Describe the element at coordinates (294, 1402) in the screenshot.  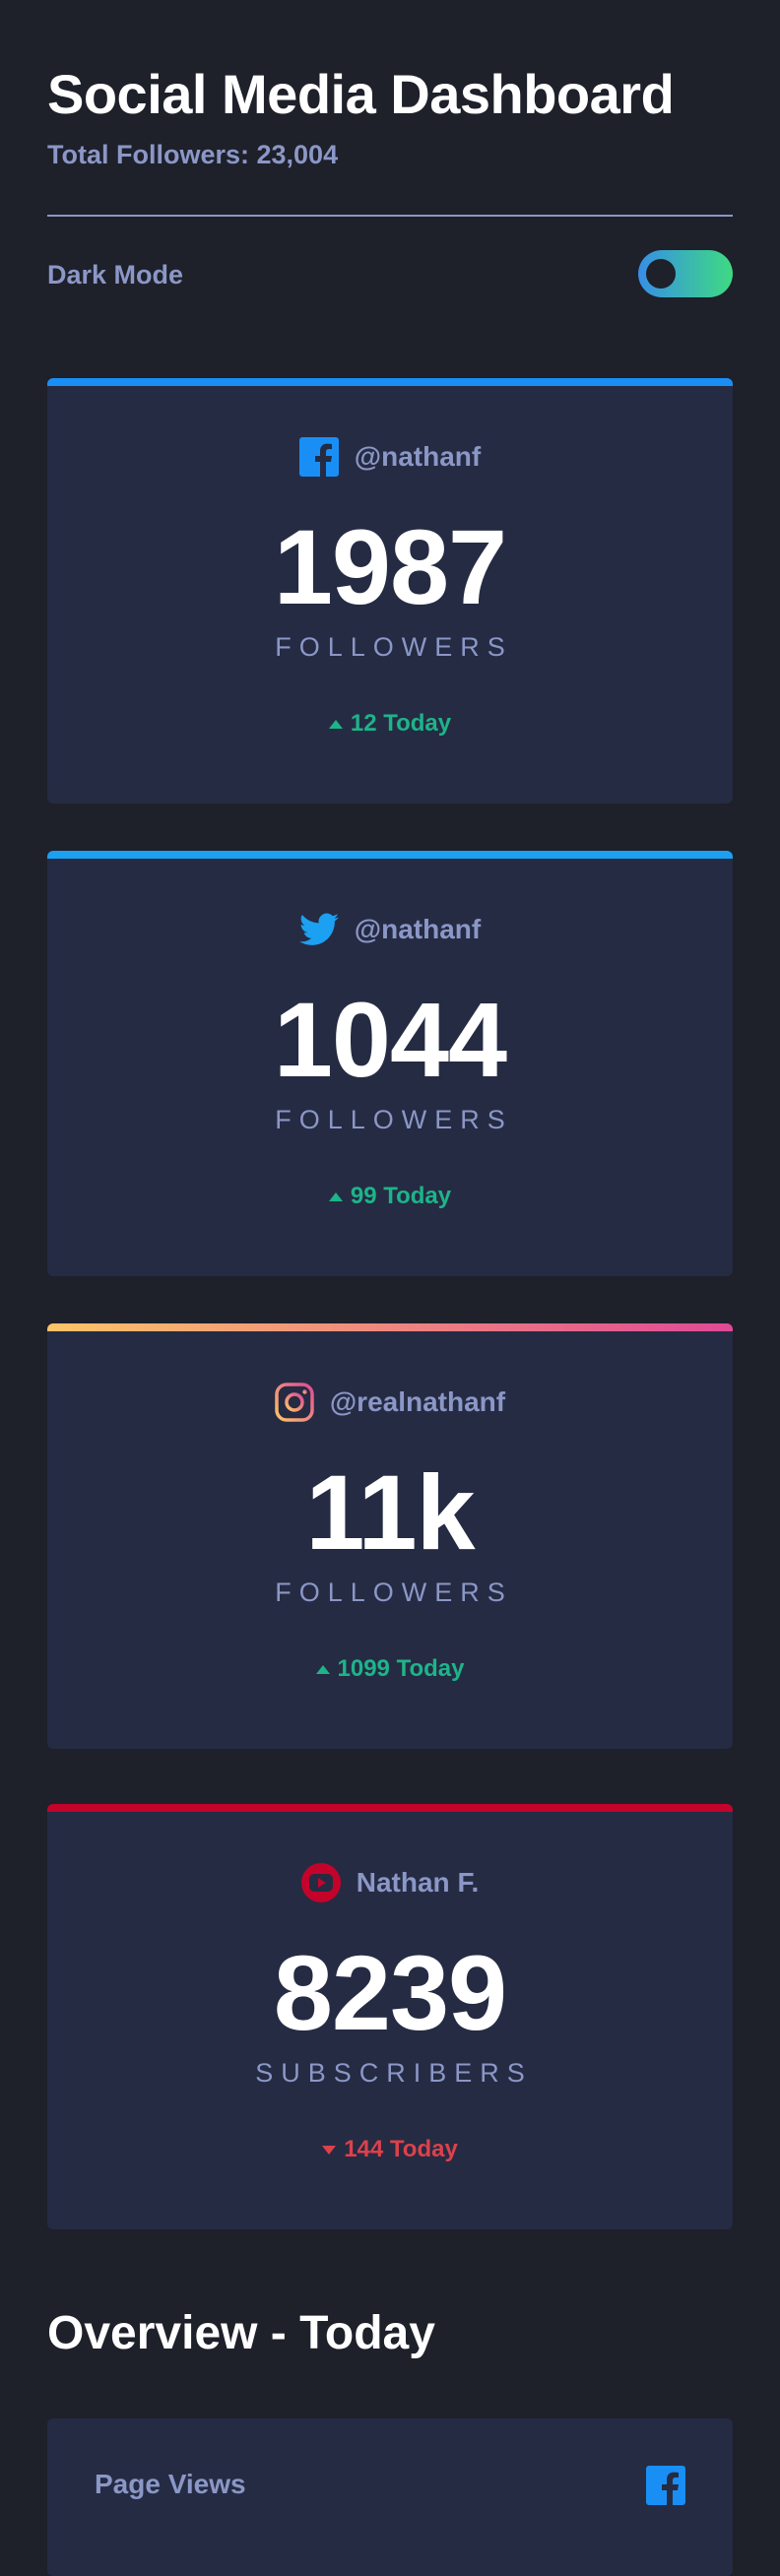
I see `instagram-icon` at that location.